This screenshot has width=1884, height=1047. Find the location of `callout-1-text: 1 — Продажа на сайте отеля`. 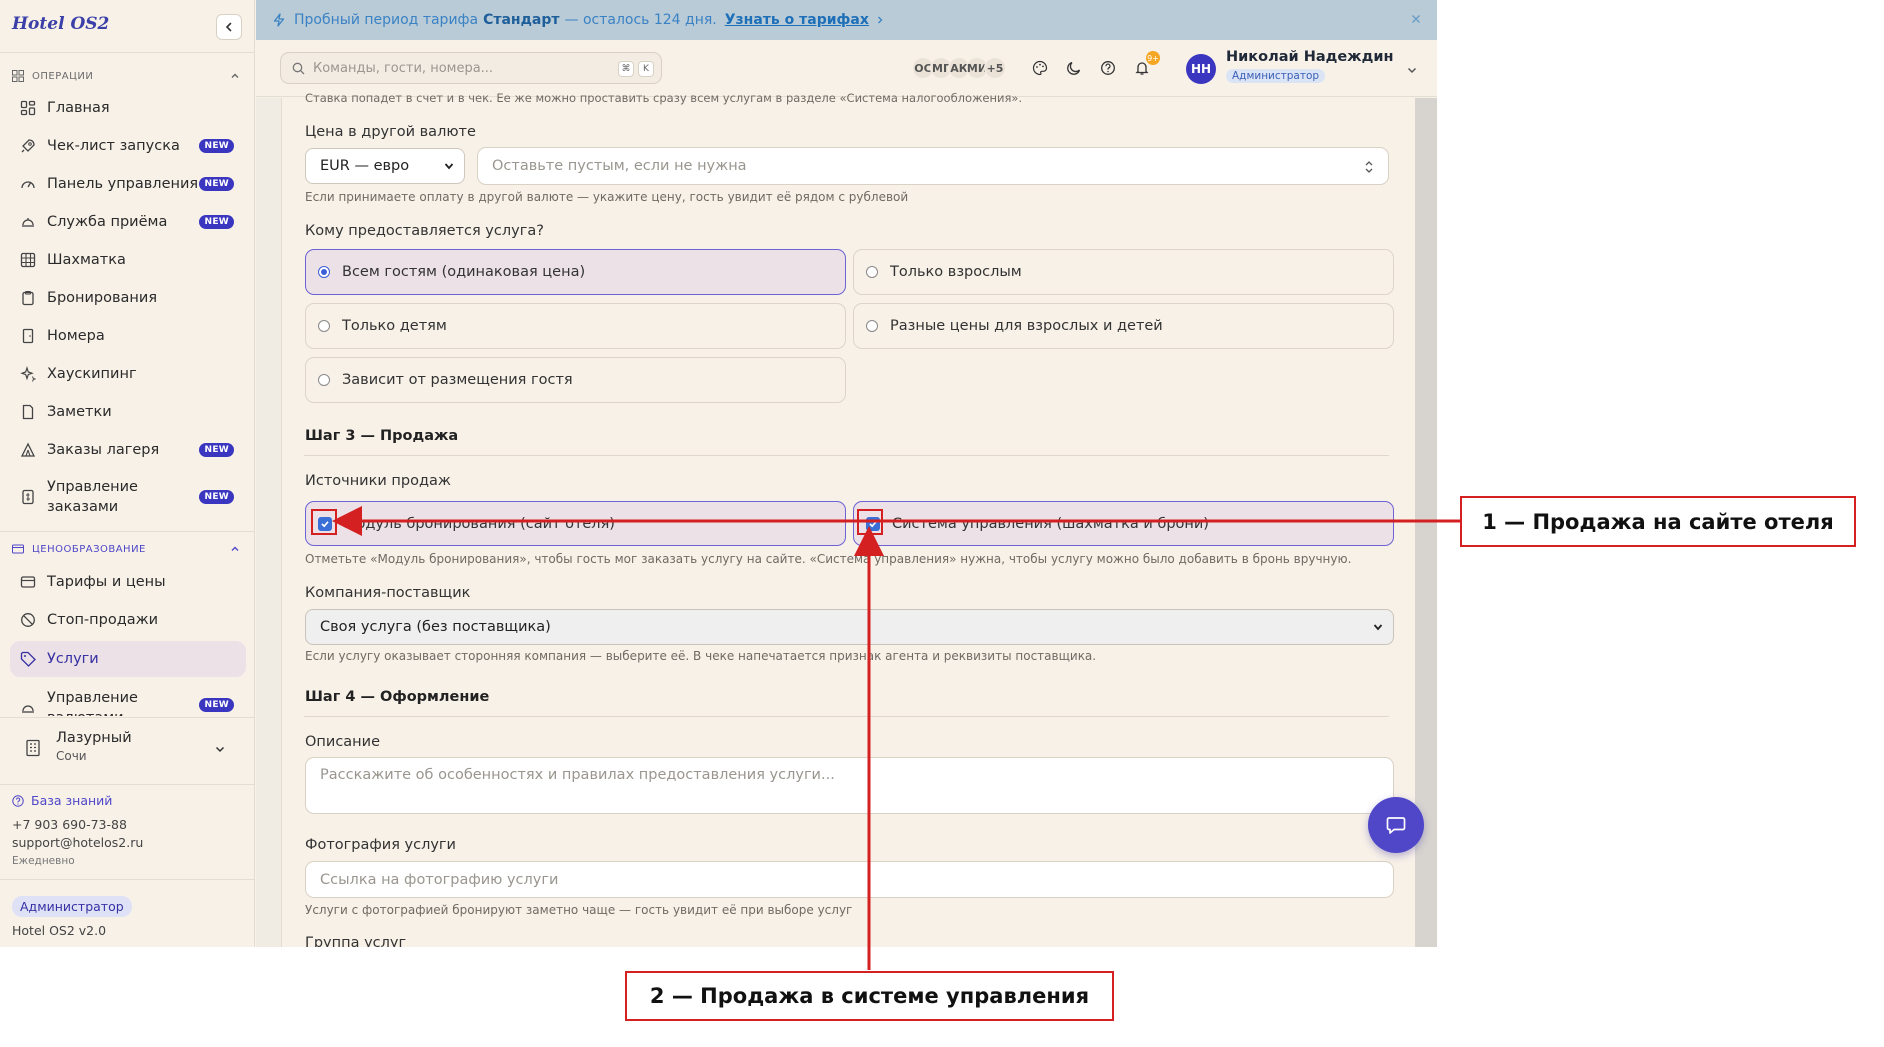

callout-1-text: 1 — Продажа на сайте отеля is located at coordinates (1658, 521).